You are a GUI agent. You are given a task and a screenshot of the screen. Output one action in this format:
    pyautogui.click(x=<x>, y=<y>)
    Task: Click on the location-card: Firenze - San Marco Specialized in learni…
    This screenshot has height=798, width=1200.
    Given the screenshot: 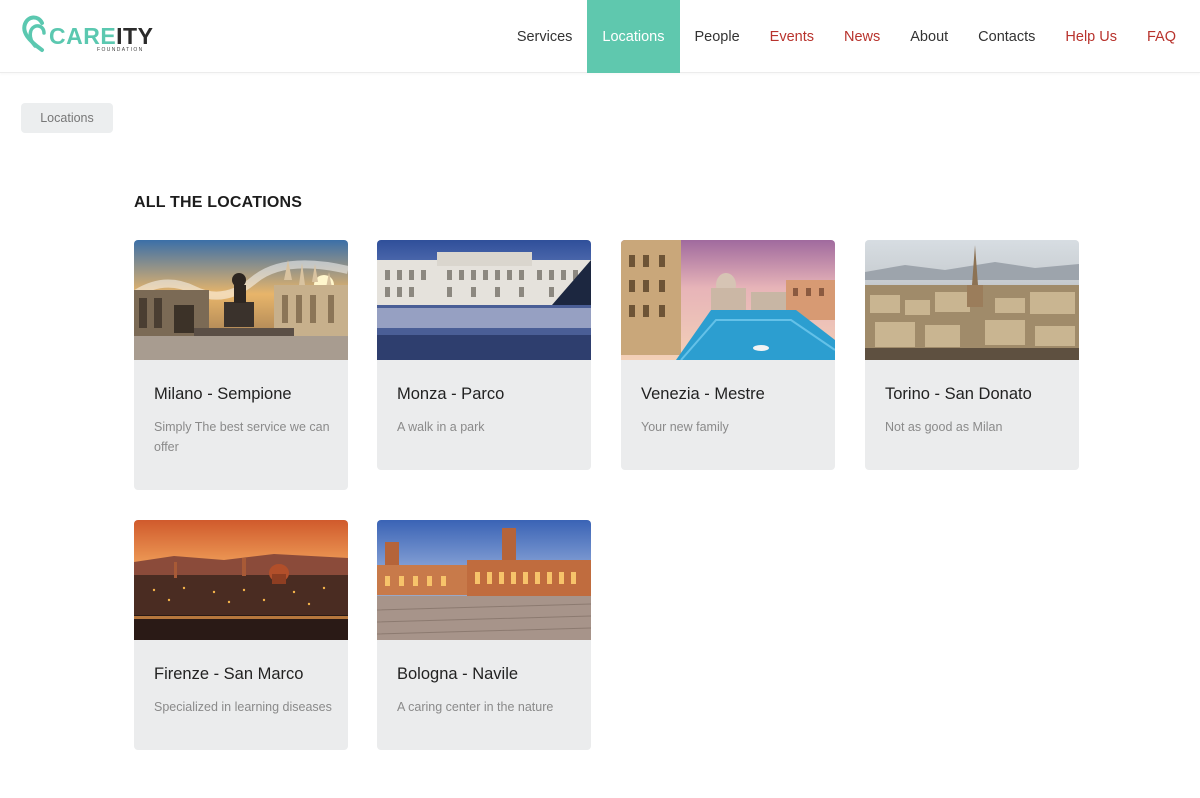 What is the action you would take?
    pyautogui.click(x=241, y=635)
    